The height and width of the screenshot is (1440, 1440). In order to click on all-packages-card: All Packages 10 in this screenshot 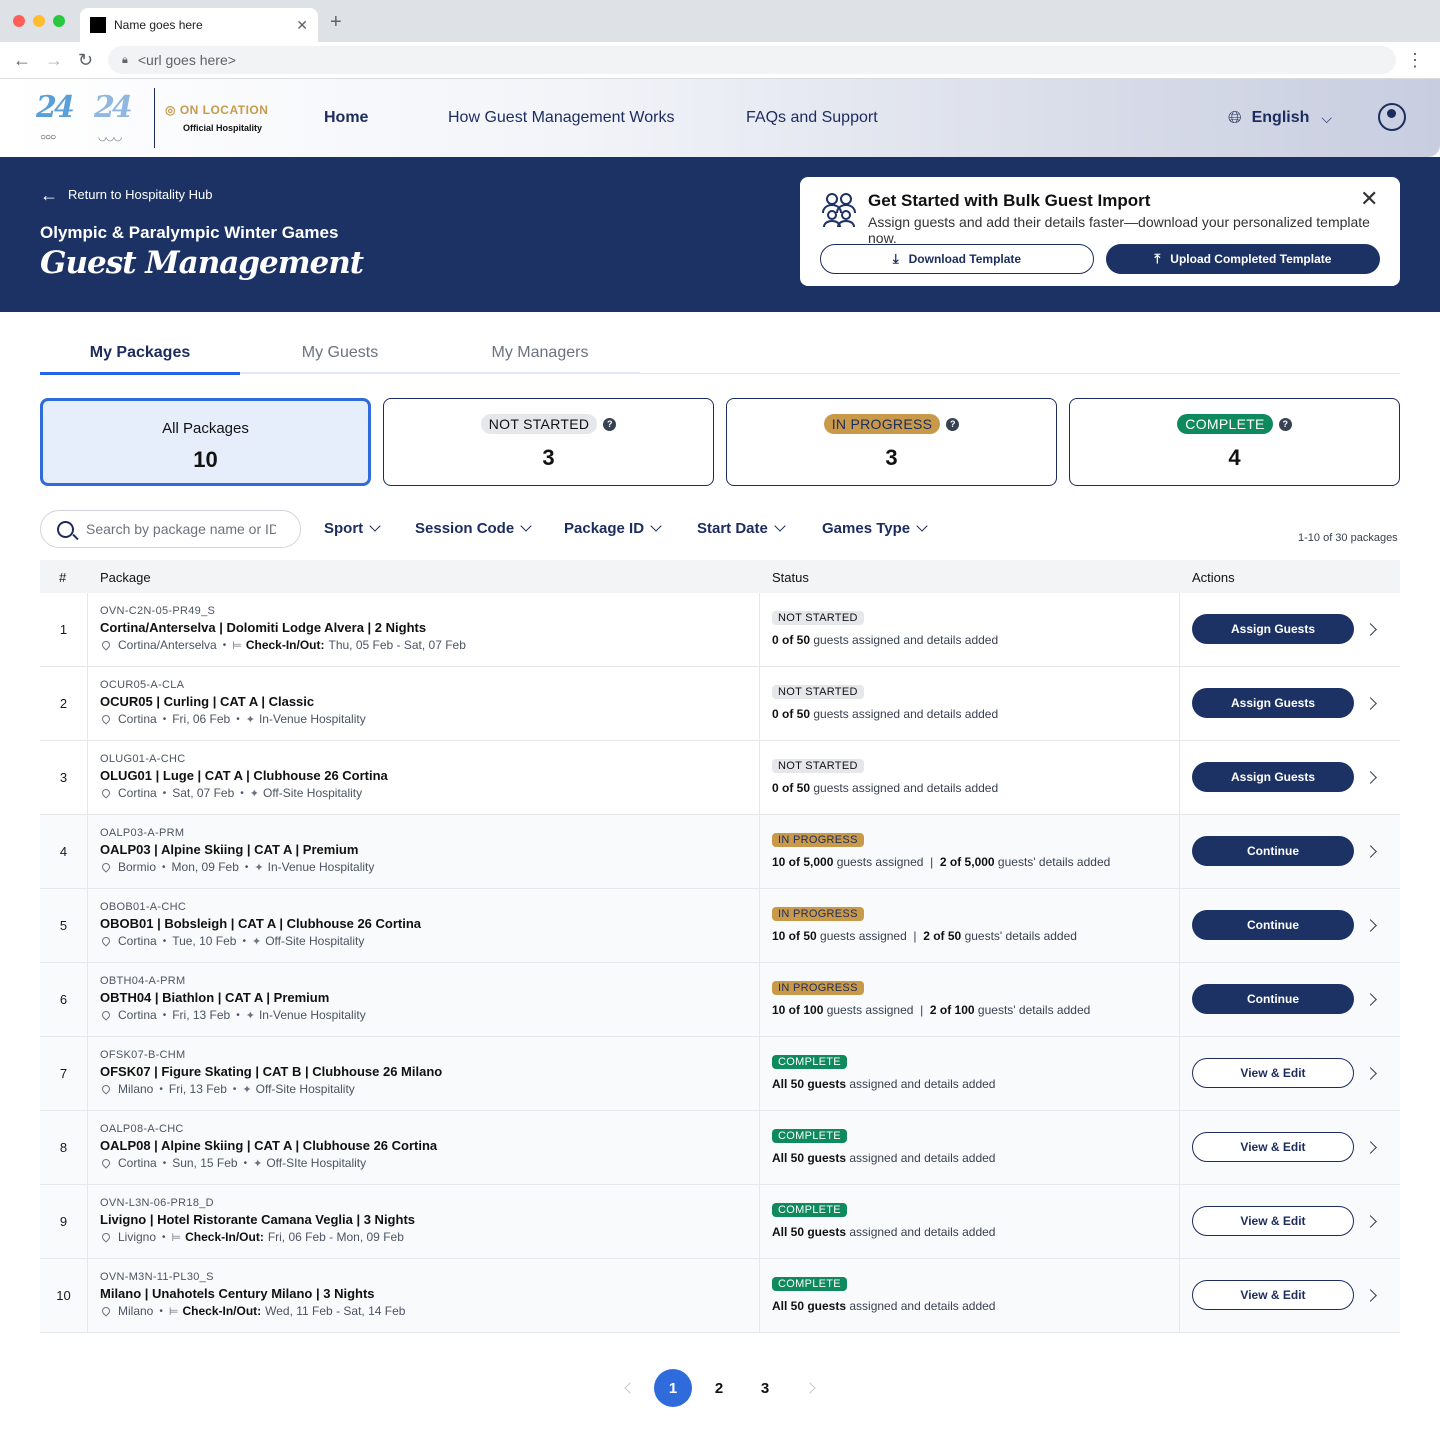, I will do `click(205, 442)`.